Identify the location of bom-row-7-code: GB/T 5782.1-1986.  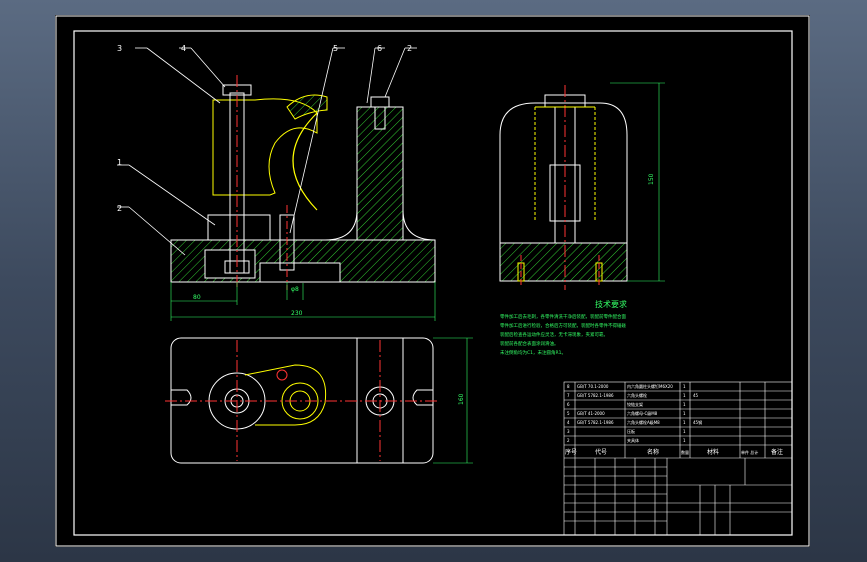
(595, 395).